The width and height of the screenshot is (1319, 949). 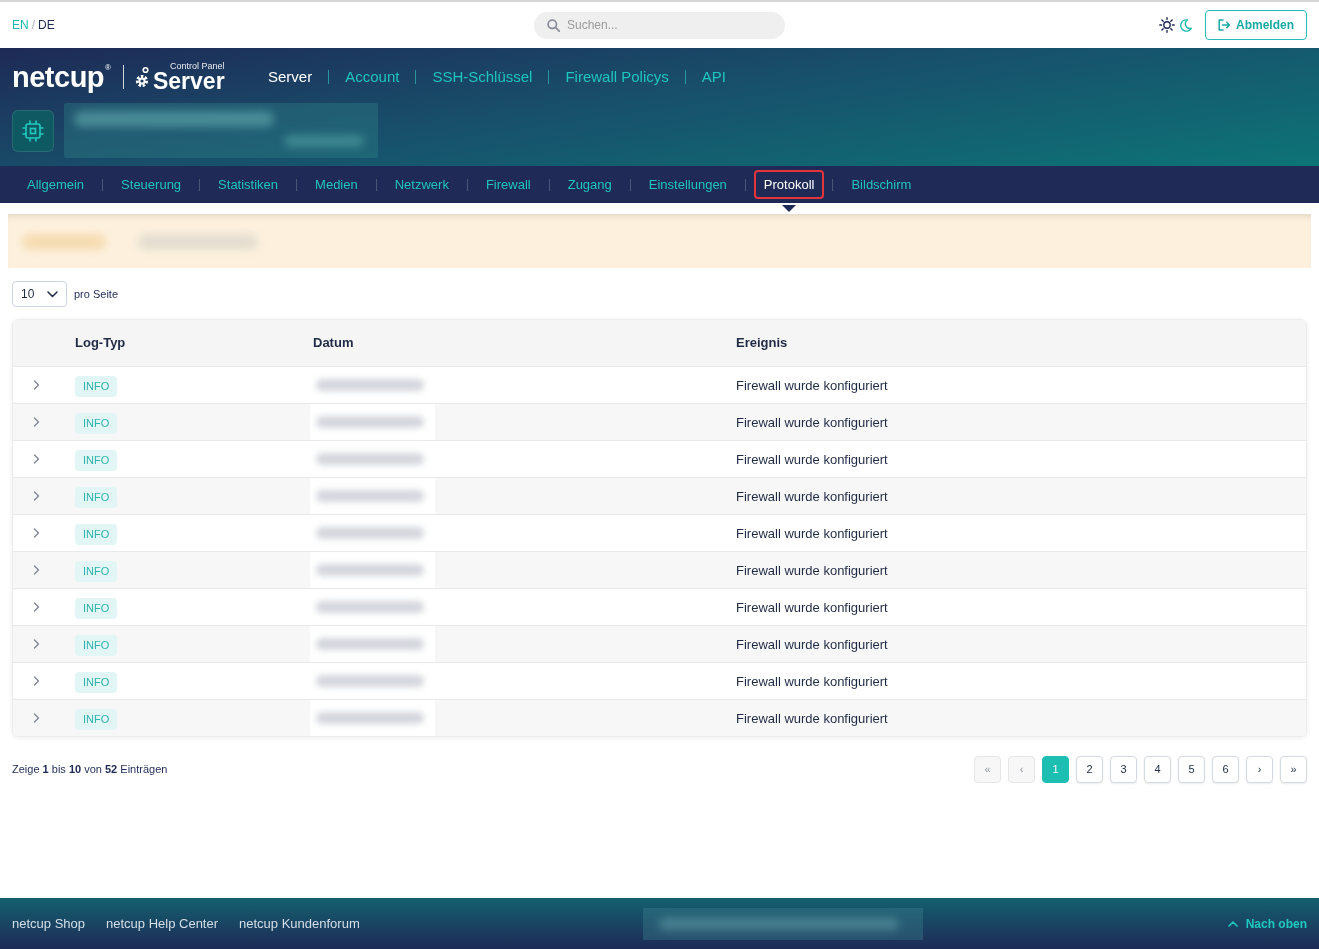 What do you see at coordinates (58, 77) in the screenshot?
I see `brand-name: netcup` at bounding box center [58, 77].